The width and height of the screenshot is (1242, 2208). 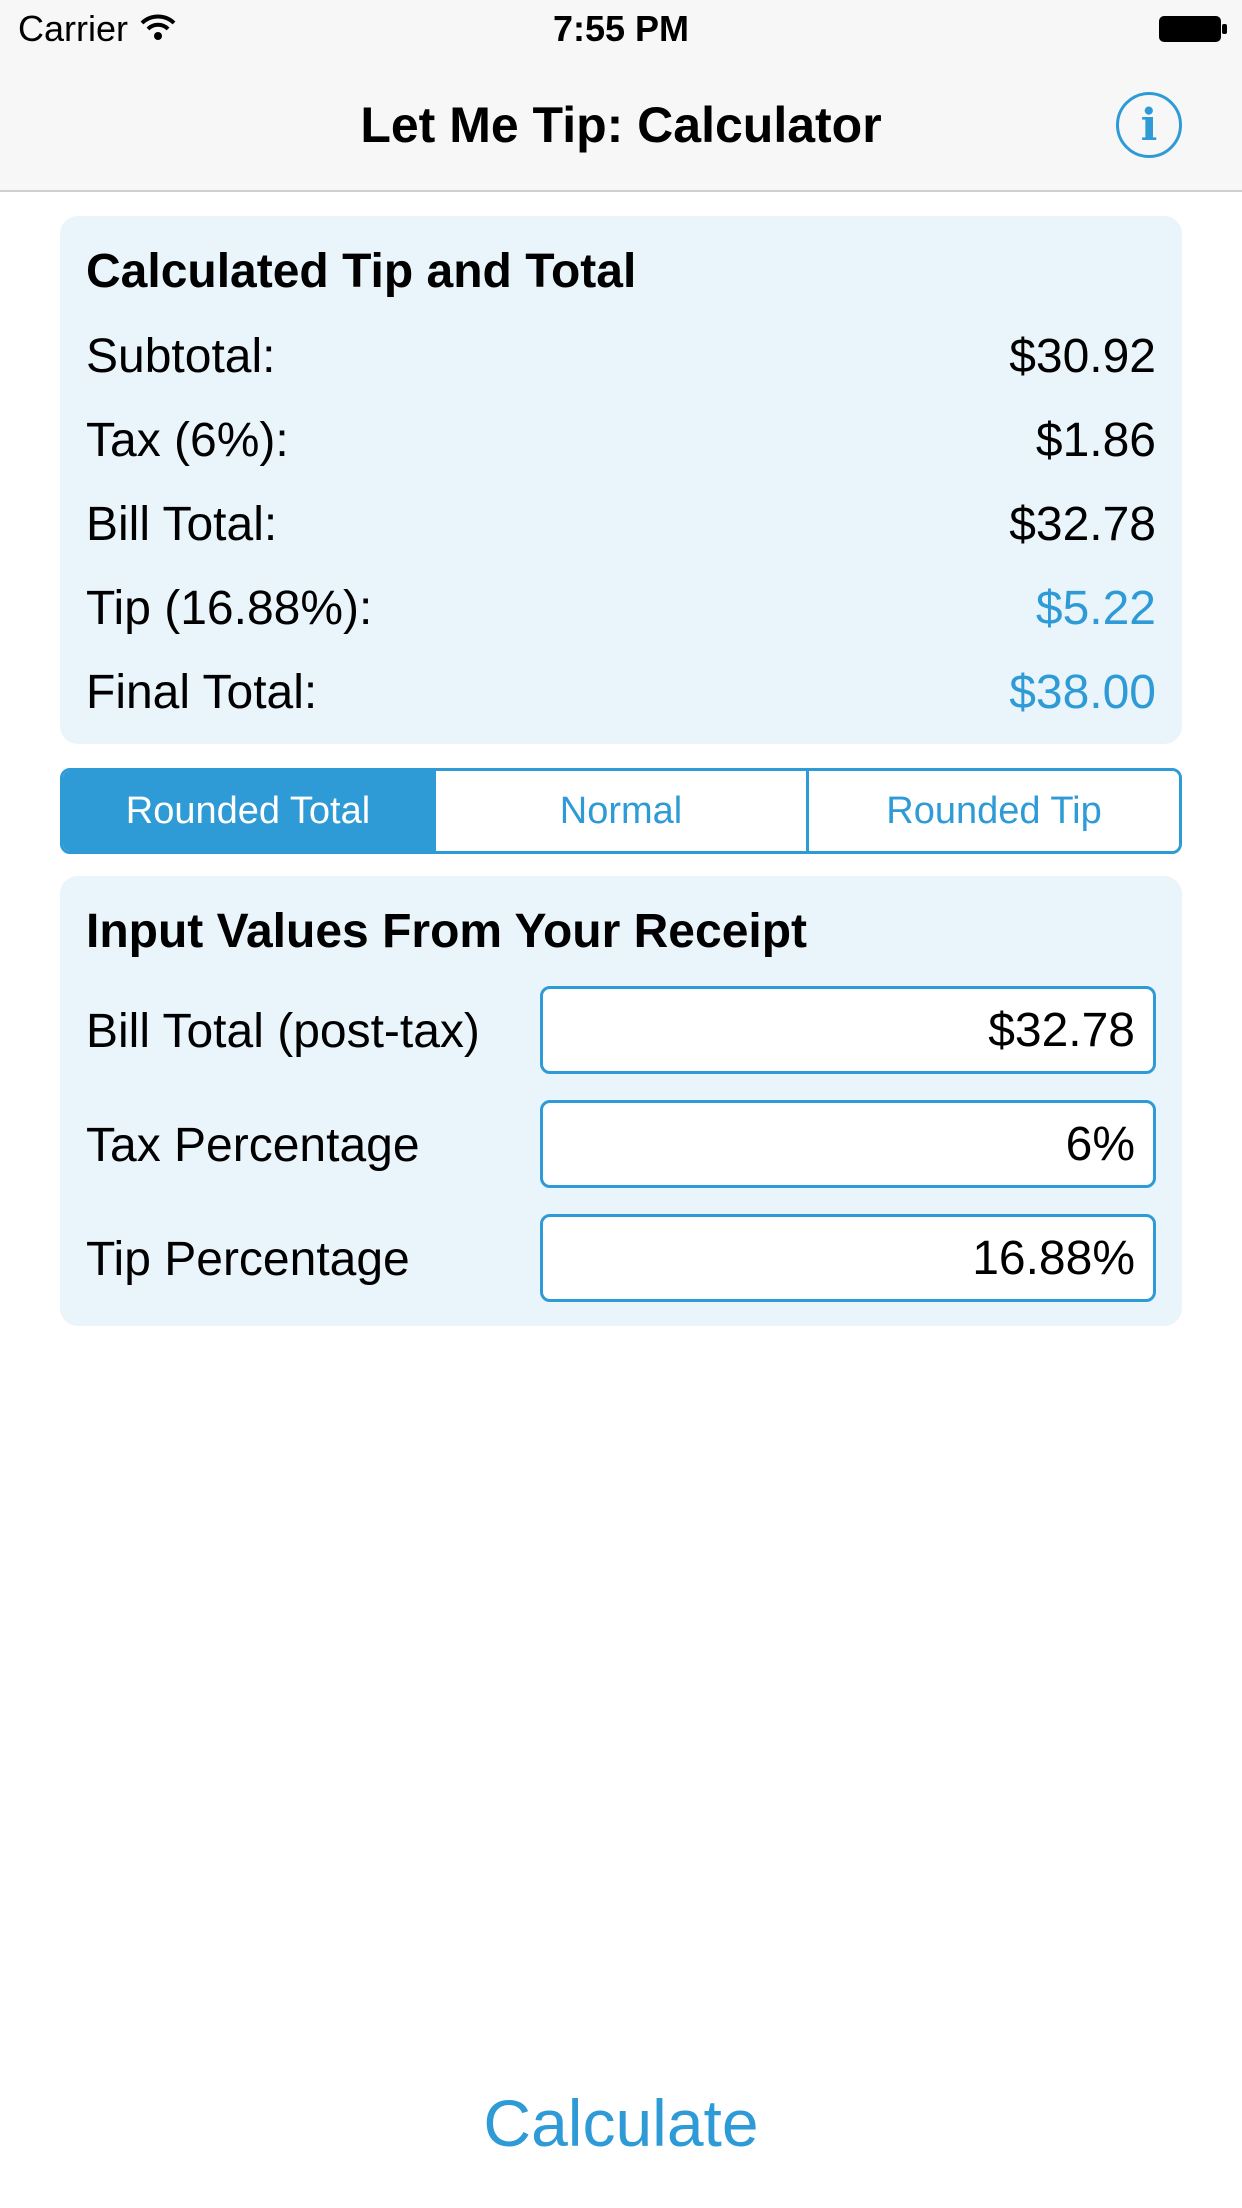 What do you see at coordinates (187, 440) in the screenshot?
I see `tax-label: Tax (6%):` at bounding box center [187, 440].